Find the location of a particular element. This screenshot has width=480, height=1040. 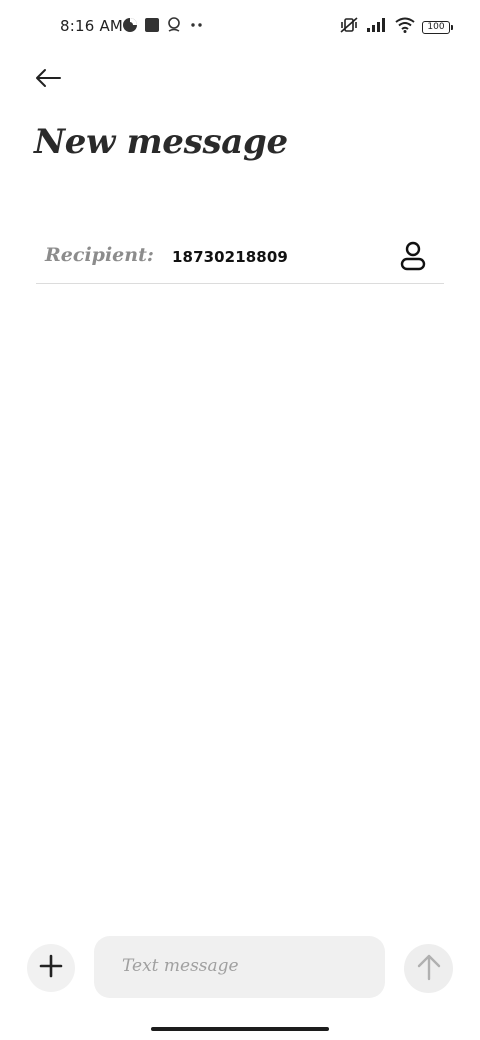

square-app-icon is located at coordinates (152, 27).